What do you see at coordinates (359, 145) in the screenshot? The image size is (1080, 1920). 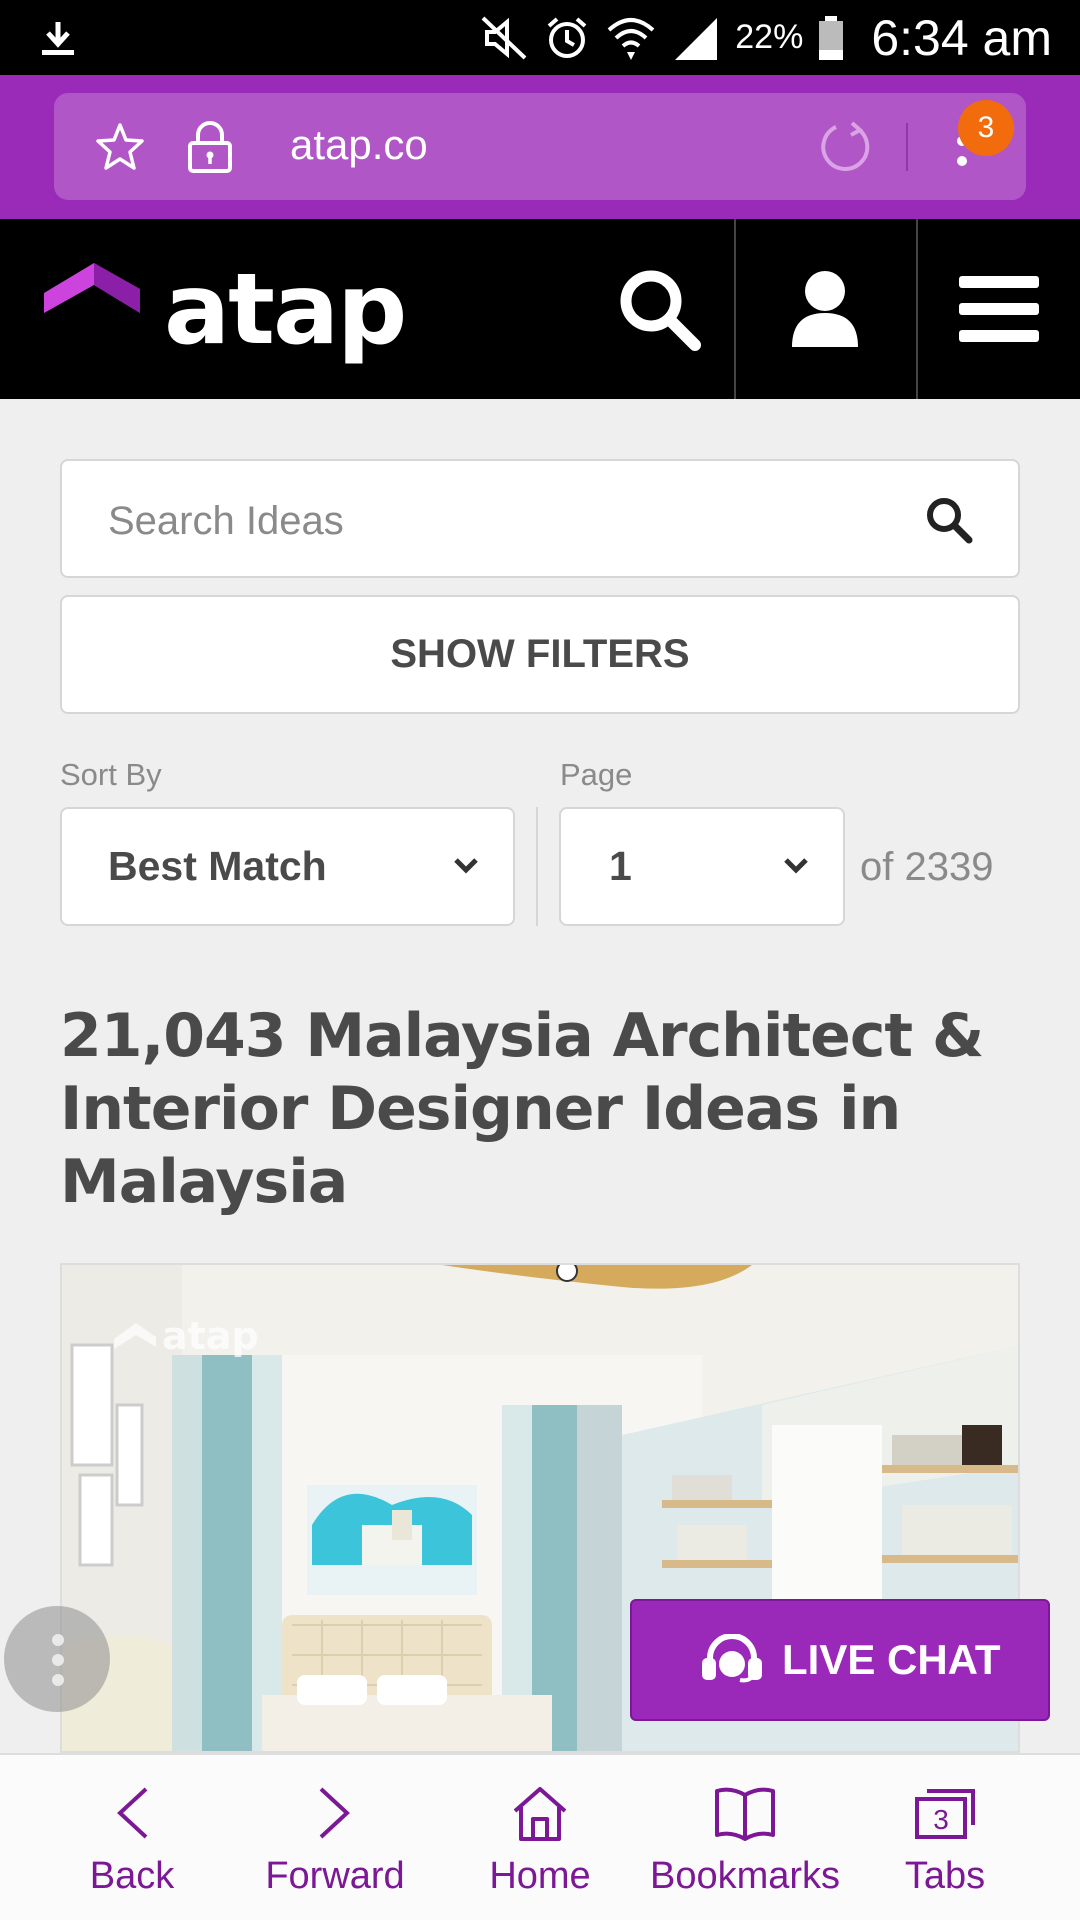 I see `url-text: atap.co` at bounding box center [359, 145].